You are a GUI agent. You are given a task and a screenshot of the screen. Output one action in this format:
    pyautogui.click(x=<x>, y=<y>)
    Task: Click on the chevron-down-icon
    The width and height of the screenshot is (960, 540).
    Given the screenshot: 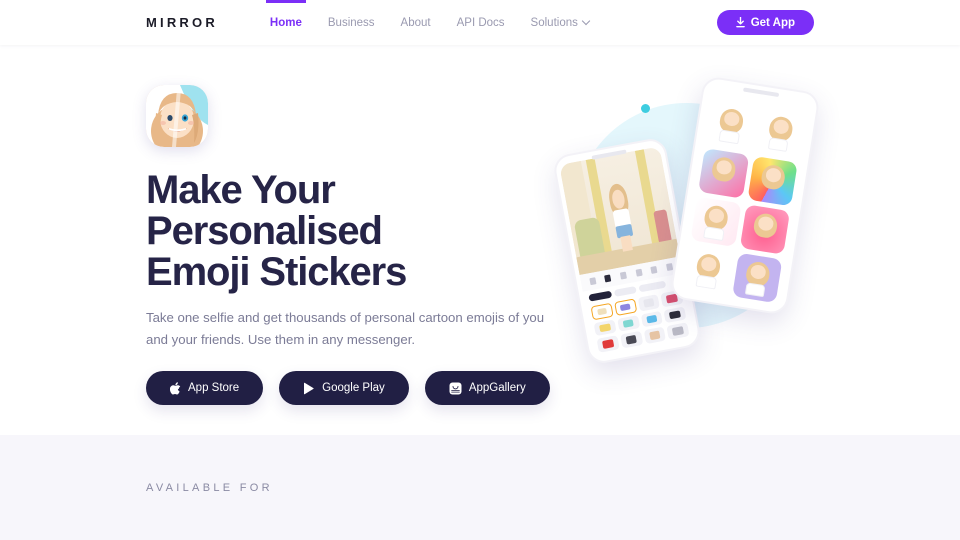 What is the action you would take?
    pyautogui.click(x=586, y=21)
    